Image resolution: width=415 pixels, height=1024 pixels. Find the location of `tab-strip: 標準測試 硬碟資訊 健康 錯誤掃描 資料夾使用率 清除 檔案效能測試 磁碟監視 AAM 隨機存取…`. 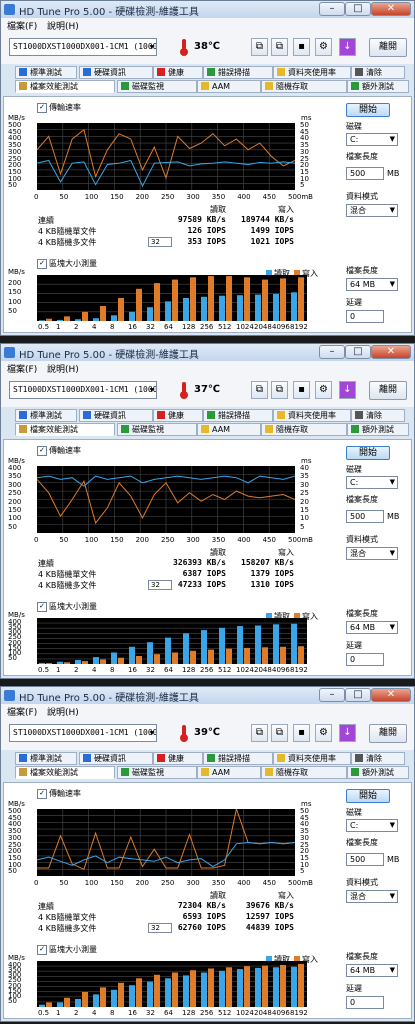

tab-strip: 標準測試 硬碟資訊 健康 錯誤掃描 資料夾使用率 清除 檔案效能測試 磁碟監視 AAM 隨機存取… is located at coordinates (207, 80).